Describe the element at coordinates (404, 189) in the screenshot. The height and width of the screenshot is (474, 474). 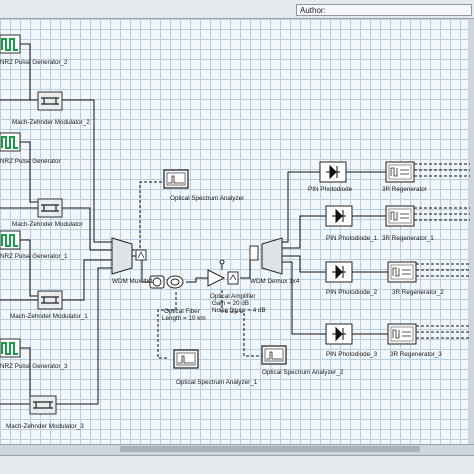
I see `label-reg: 3R Regenerator` at that location.